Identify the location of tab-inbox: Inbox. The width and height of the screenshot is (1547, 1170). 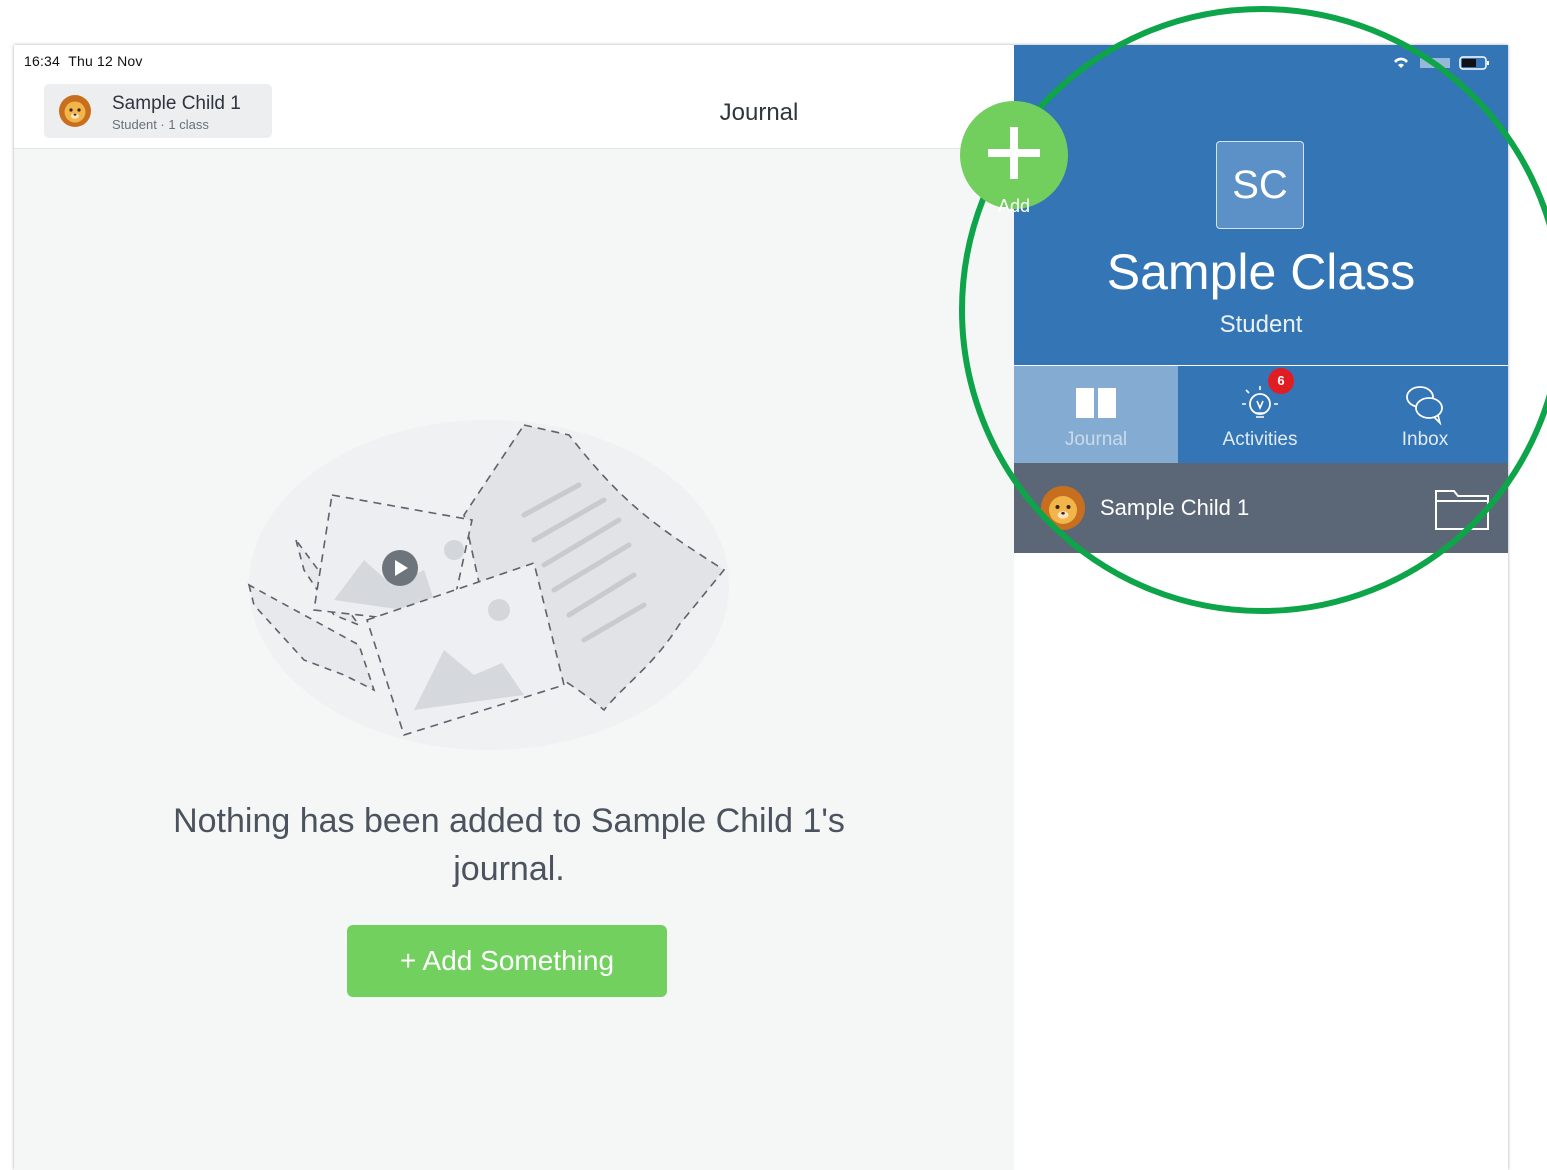
(1425, 414).